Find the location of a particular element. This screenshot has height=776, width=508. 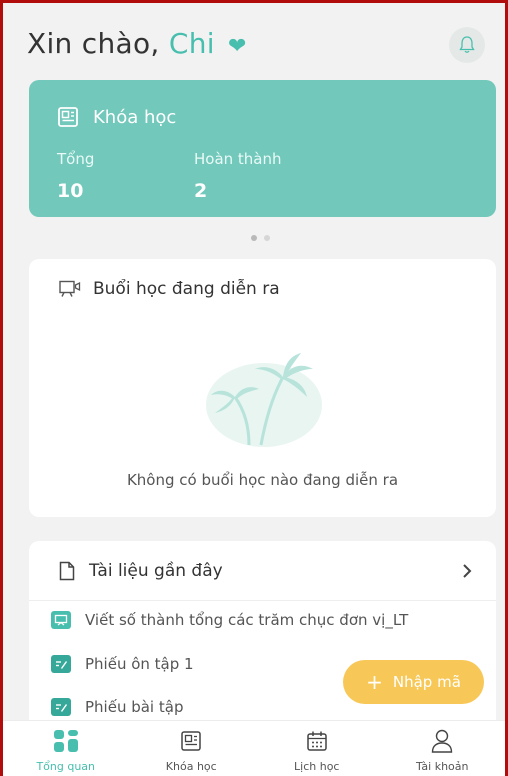

bell-icon is located at coordinates (467, 44).